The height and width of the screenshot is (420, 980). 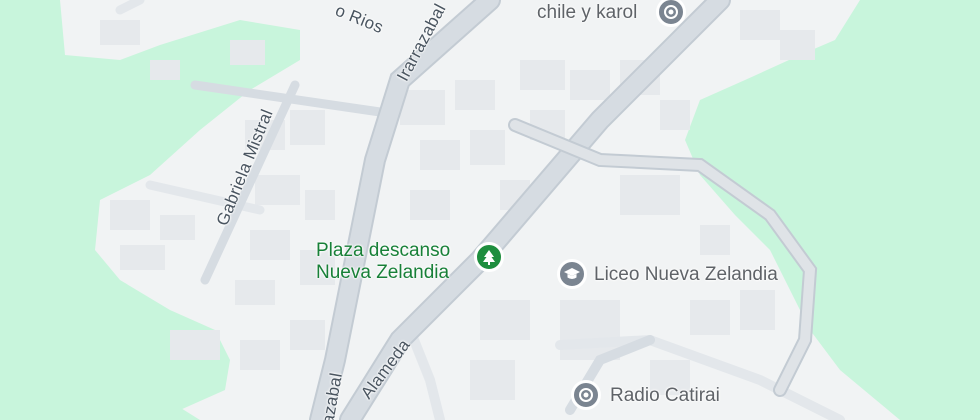 What do you see at coordinates (382, 273) in the screenshot?
I see `poi-label-plaza-line2: Nueva Zelandia` at bounding box center [382, 273].